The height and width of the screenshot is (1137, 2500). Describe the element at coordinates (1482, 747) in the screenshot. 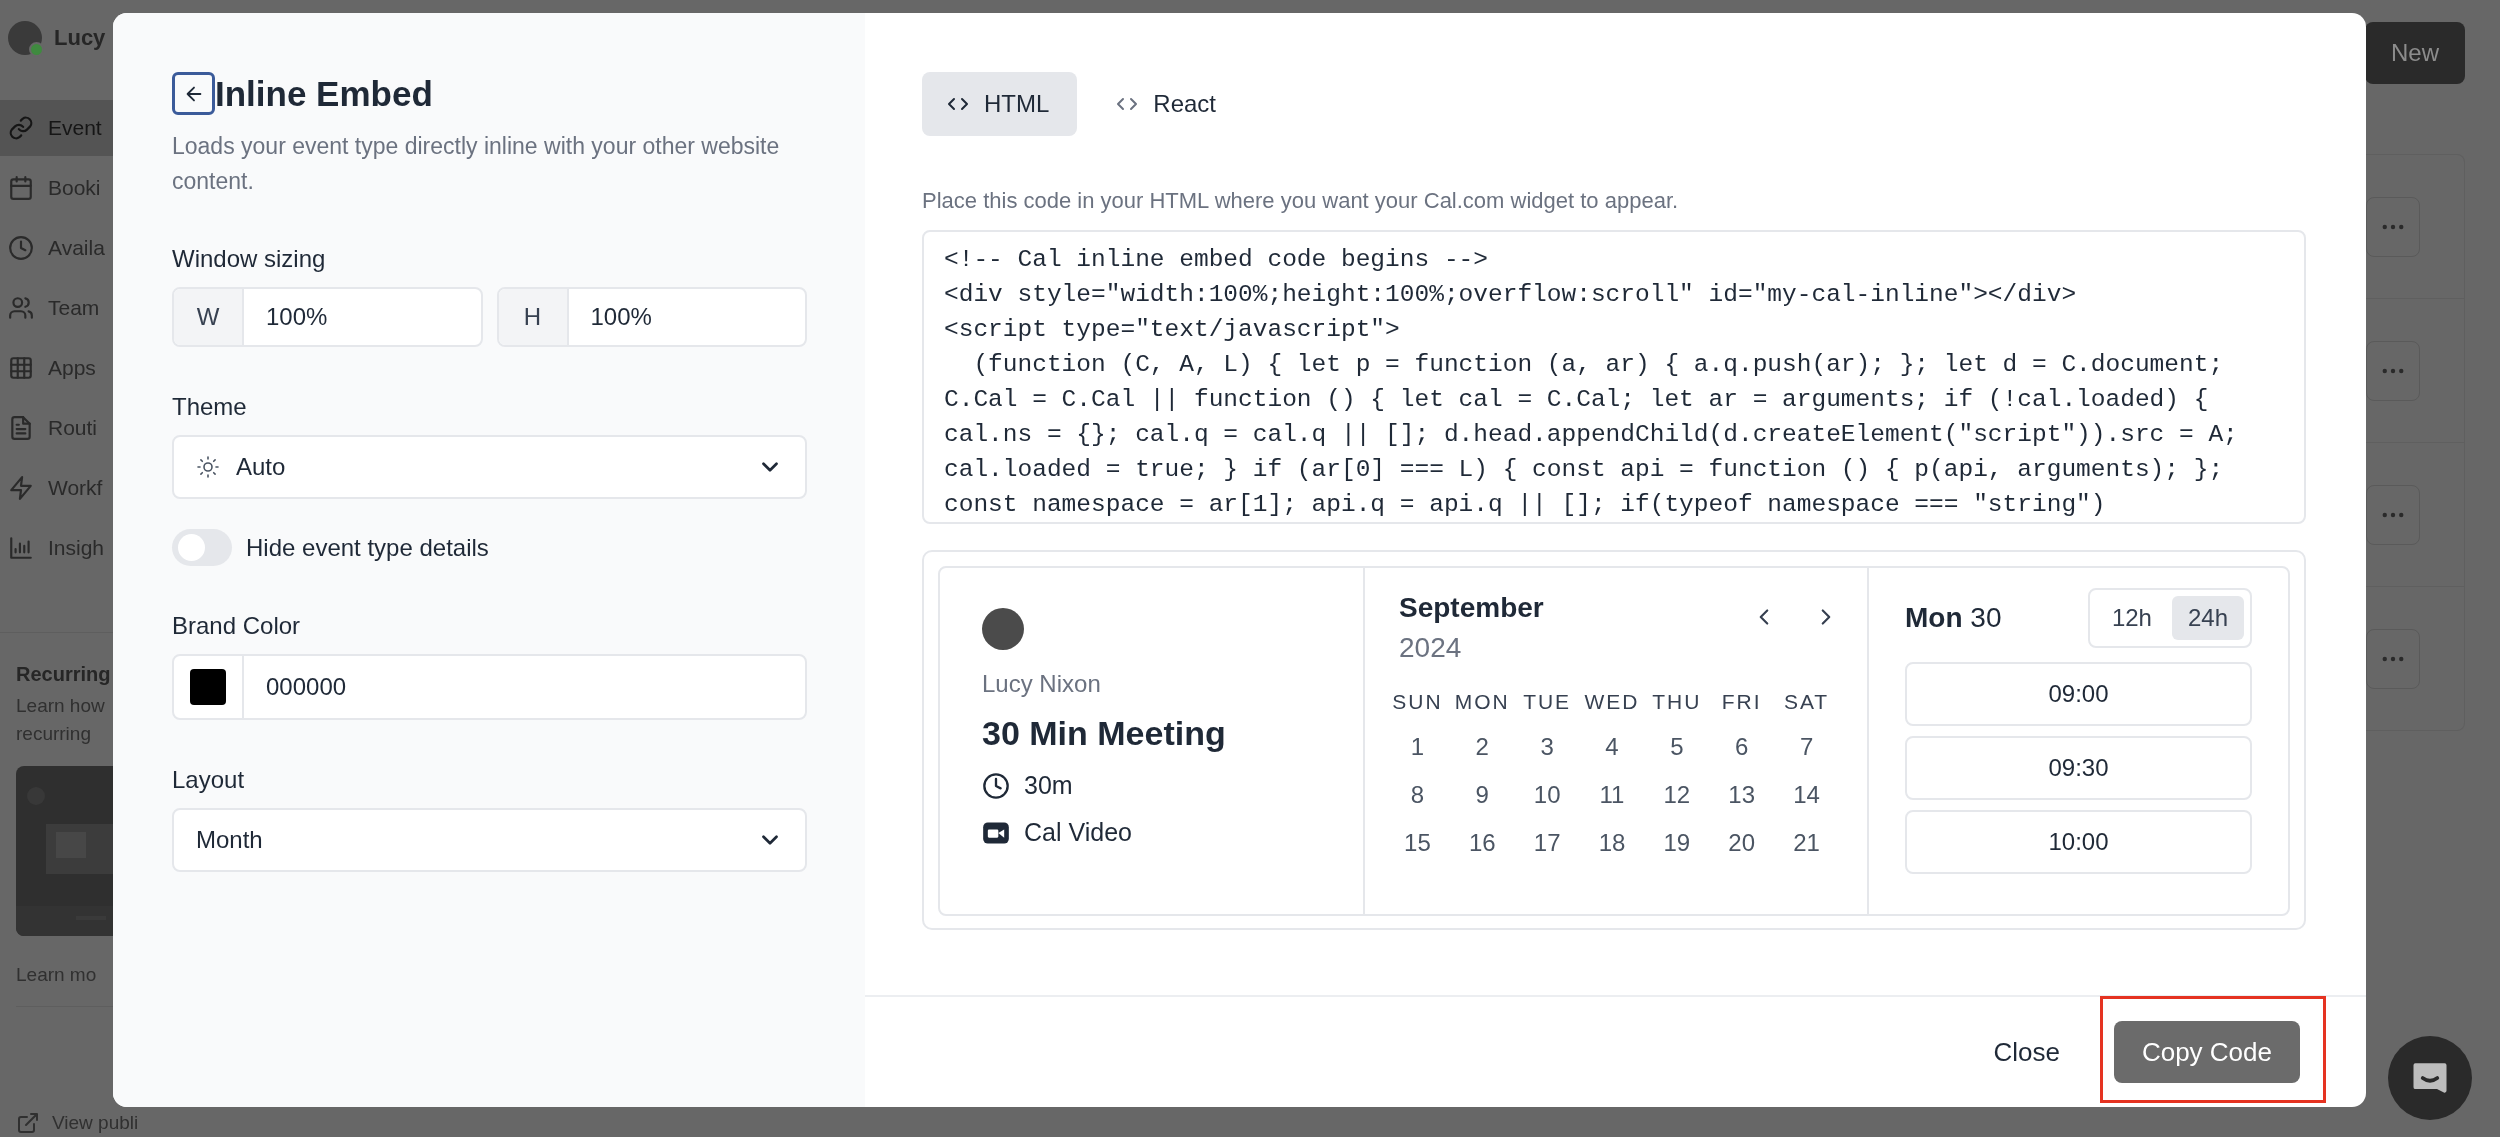

I see `calendar-day: 2` at that location.